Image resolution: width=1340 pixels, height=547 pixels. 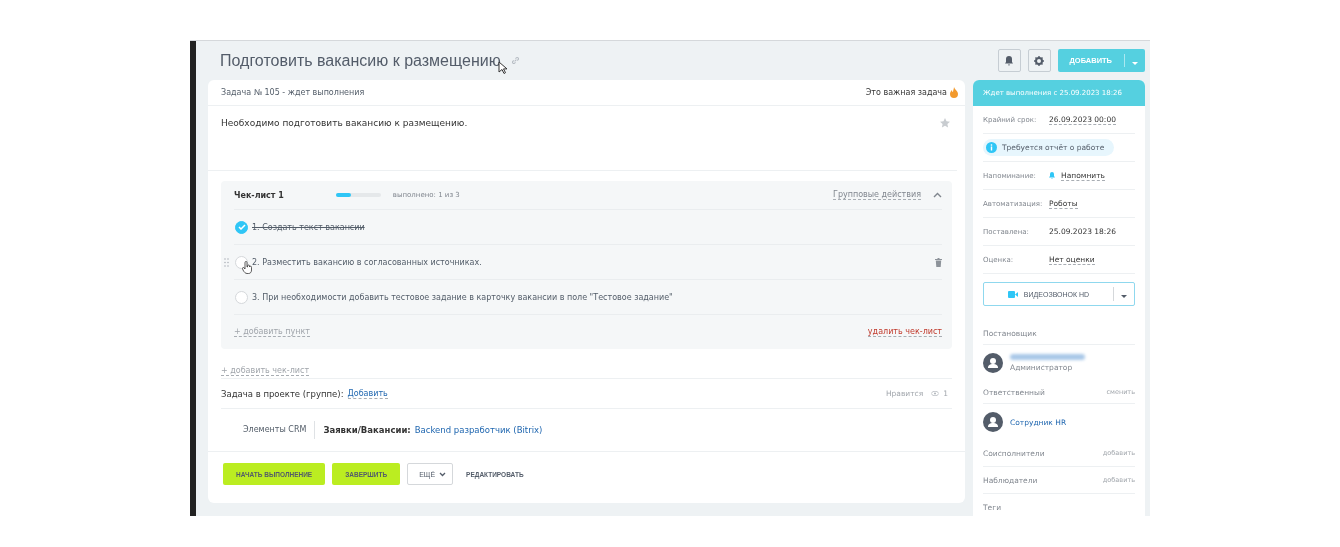 I want to click on add-project-link: Добавить, so click(x=367, y=393).